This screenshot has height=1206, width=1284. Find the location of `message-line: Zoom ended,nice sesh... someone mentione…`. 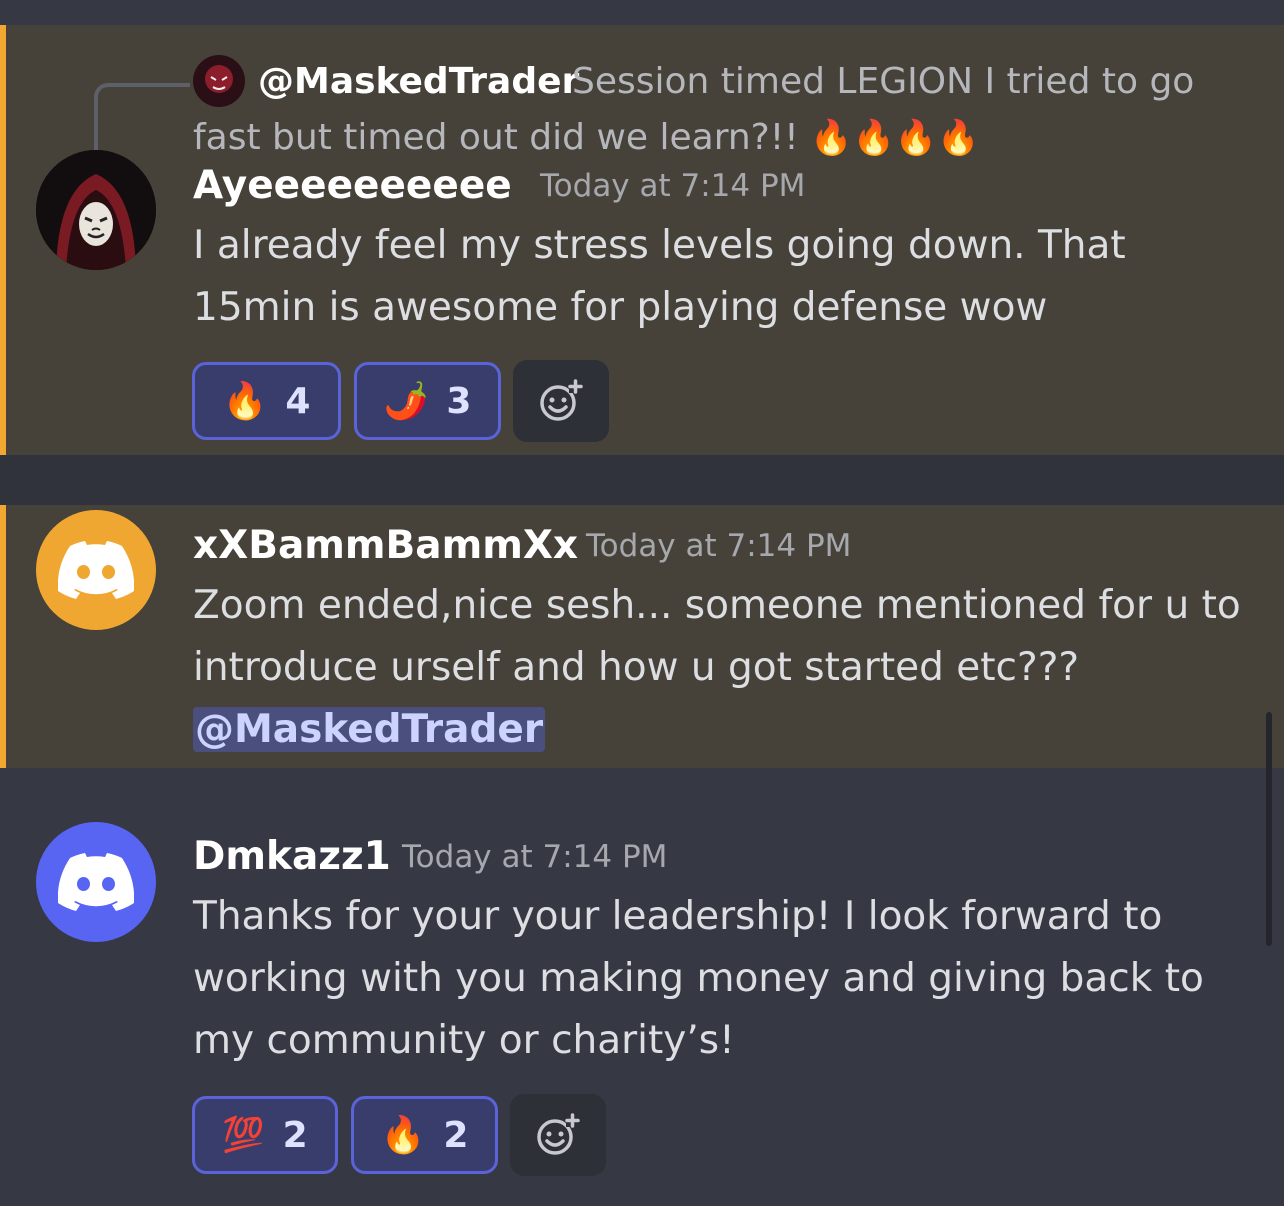

message-line: Zoom ended,nice sesh... someone mentione… is located at coordinates (717, 605).